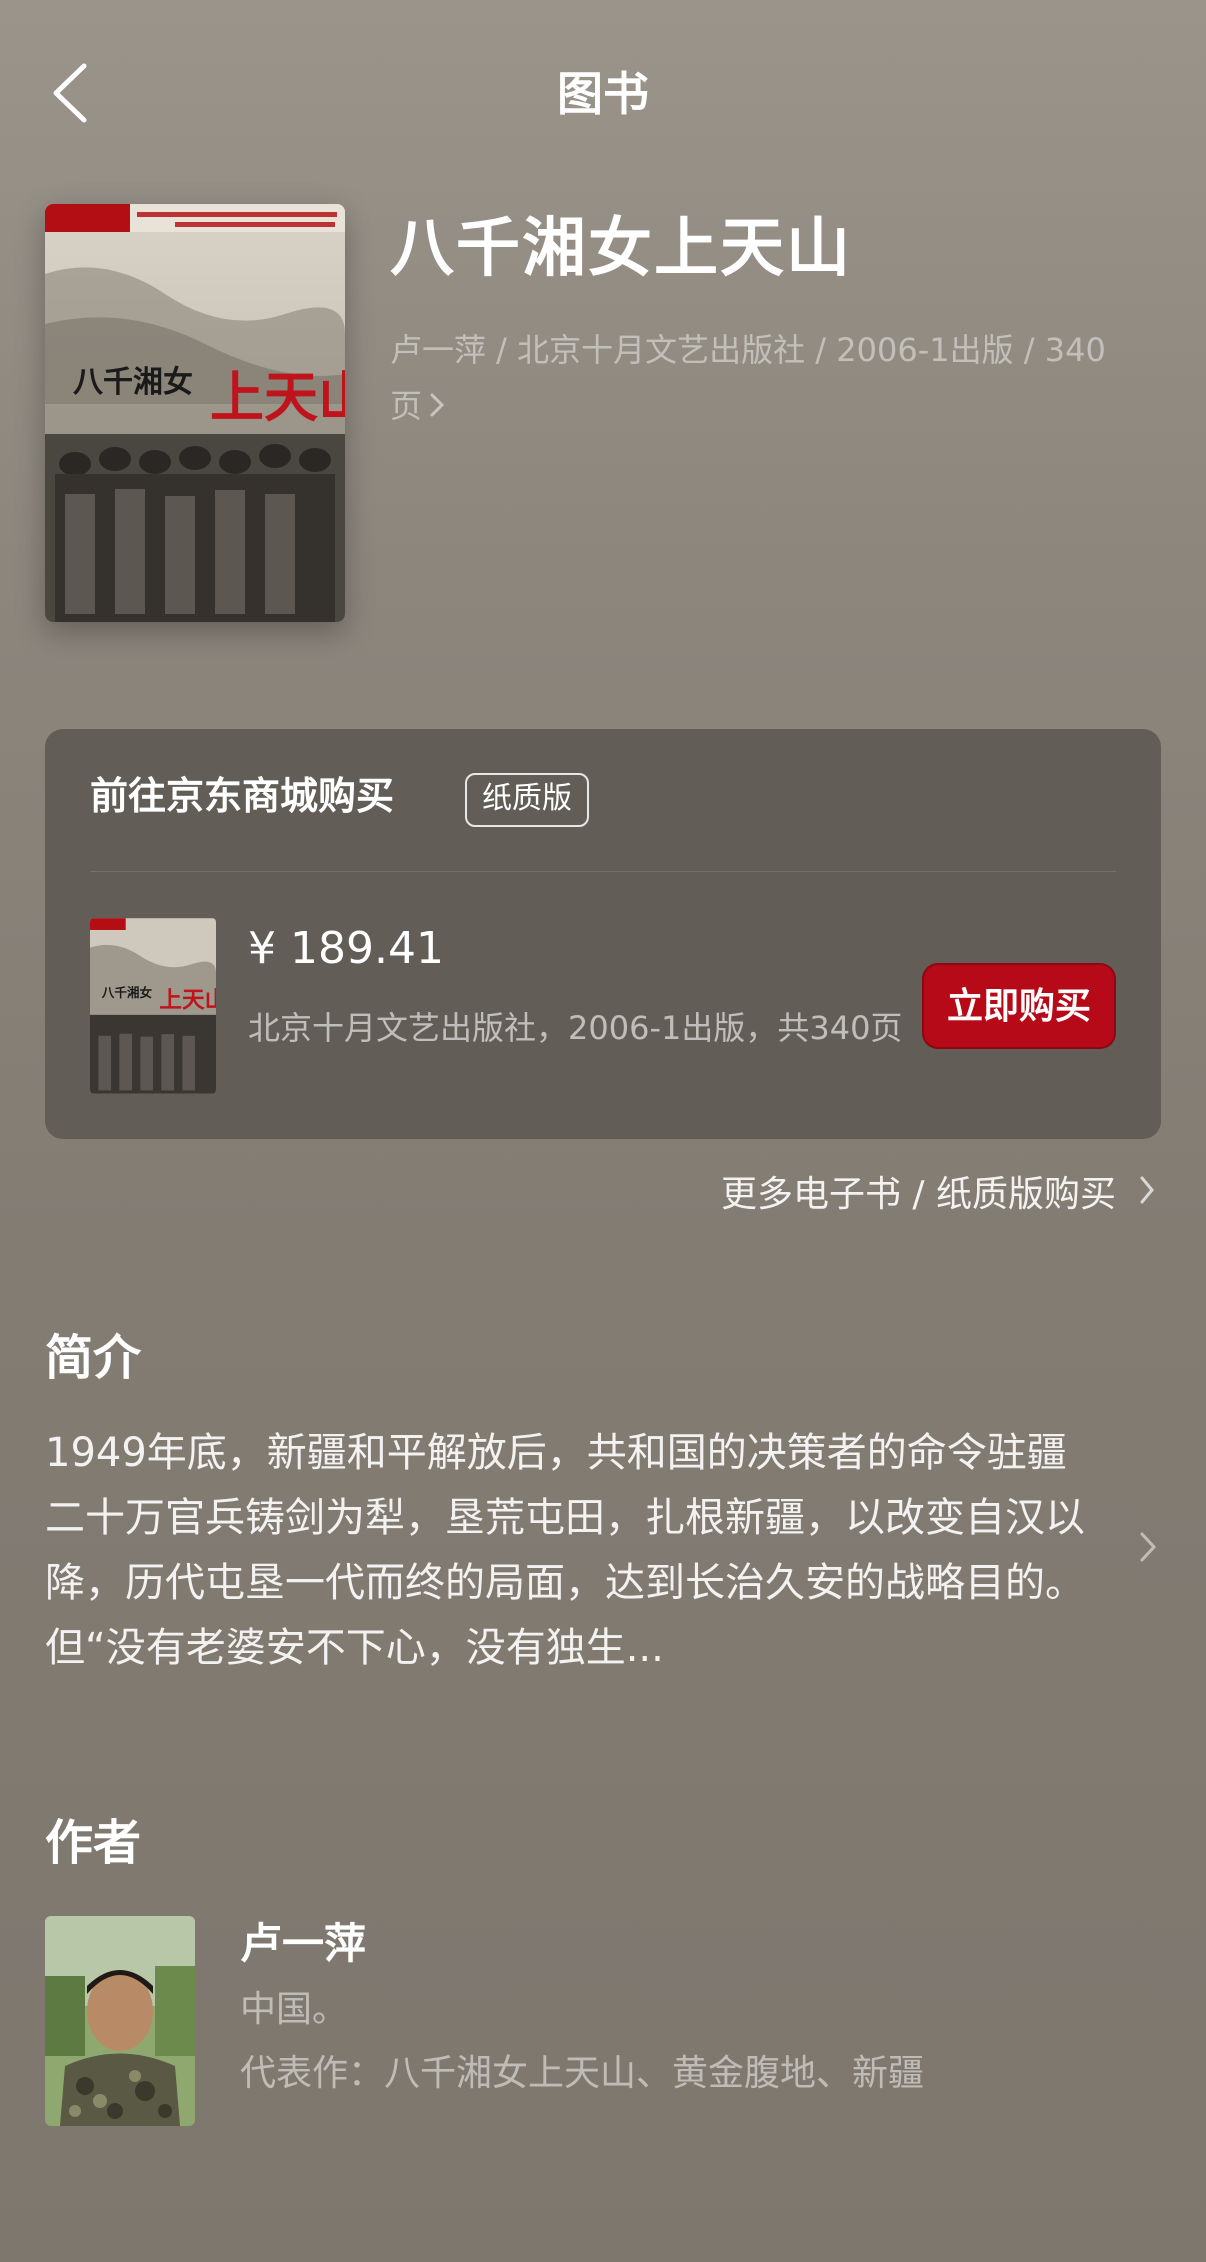 The width and height of the screenshot is (1206, 2262). Describe the element at coordinates (93, 1358) in the screenshot. I see `intro-heading: 简介` at that location.